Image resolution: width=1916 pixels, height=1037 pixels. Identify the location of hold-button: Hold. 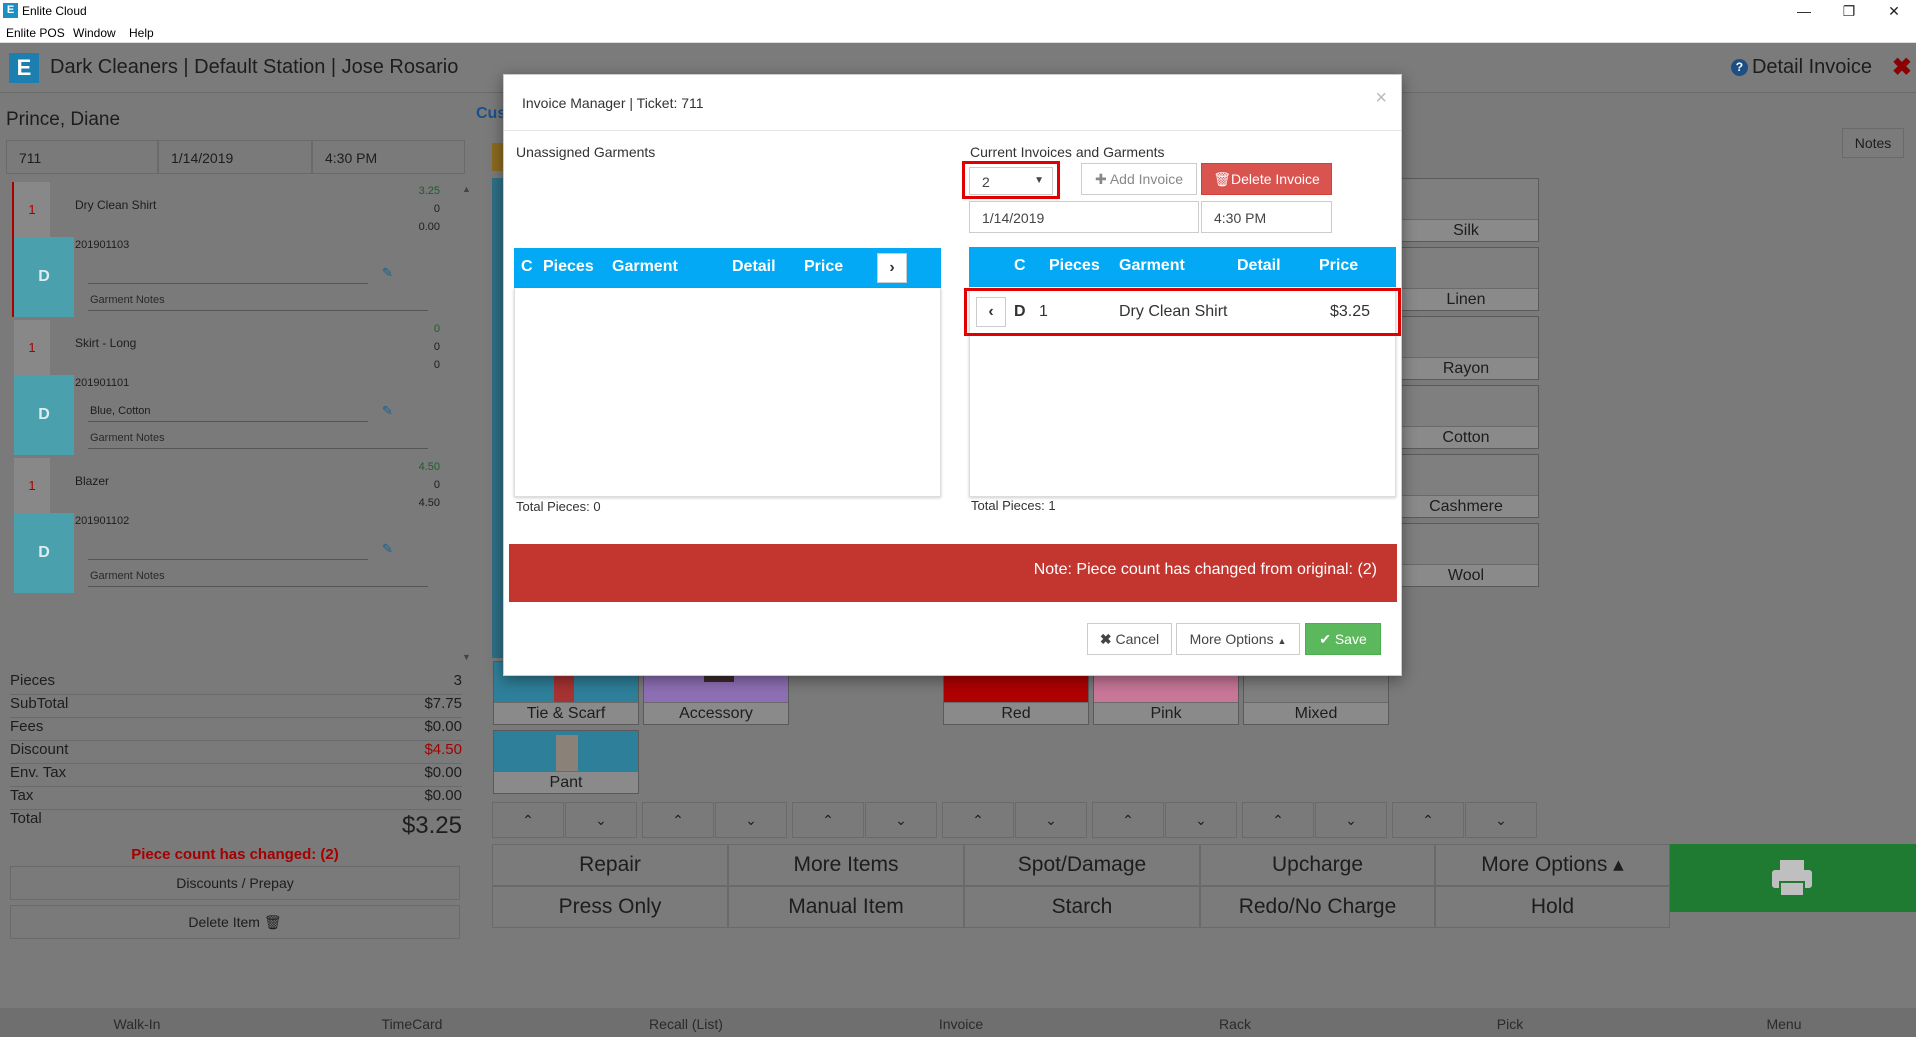
(1552, 907).